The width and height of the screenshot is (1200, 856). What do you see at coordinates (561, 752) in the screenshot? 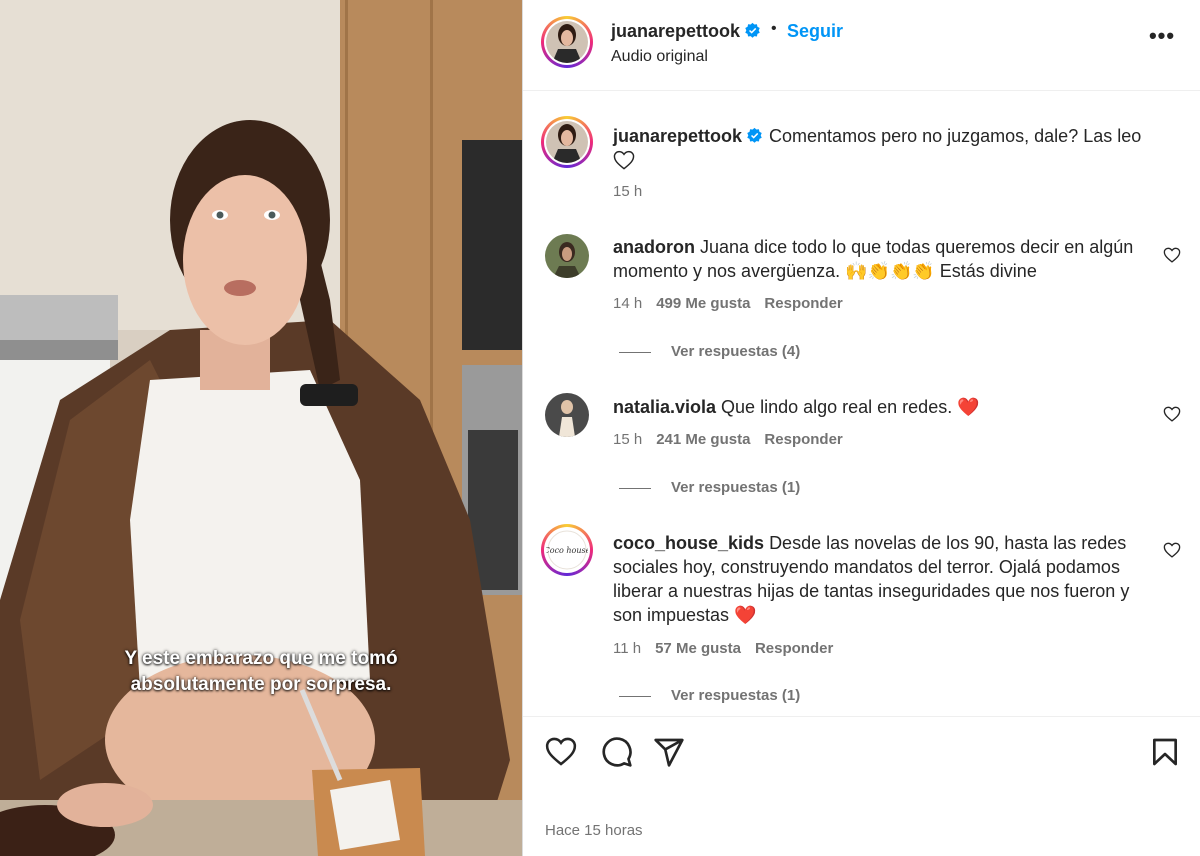
I see `heart-icon` at bounding box center [561, 752].